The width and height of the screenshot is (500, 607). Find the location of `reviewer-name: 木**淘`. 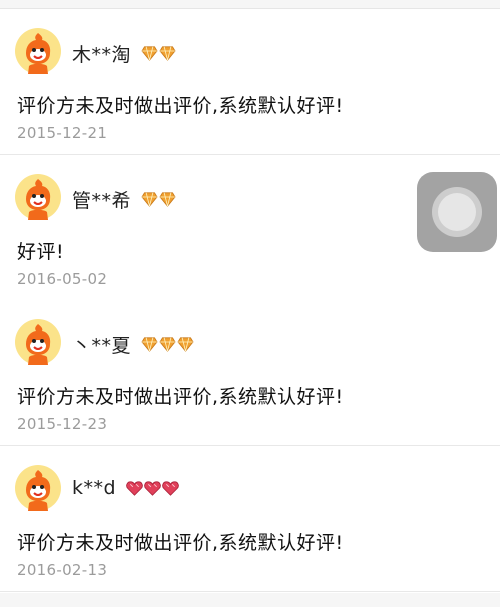

reviewer-name: 木**淘 is located at coordinates (102, 55).